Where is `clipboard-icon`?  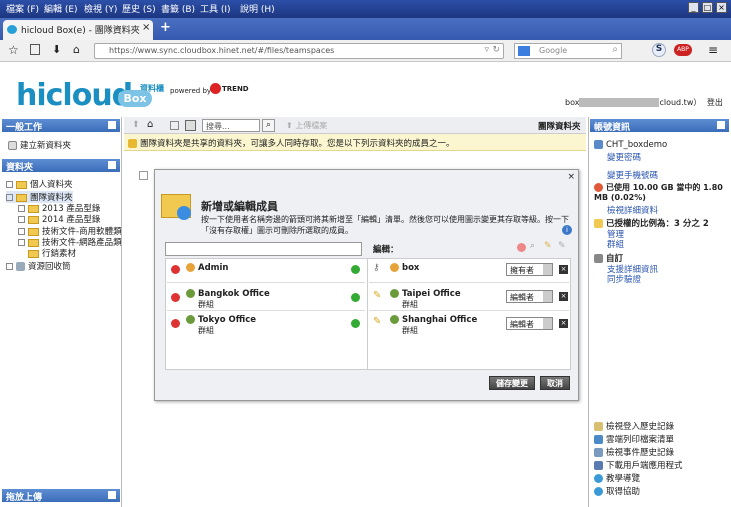 clipboard-icon is located at coordinates (35, 49).